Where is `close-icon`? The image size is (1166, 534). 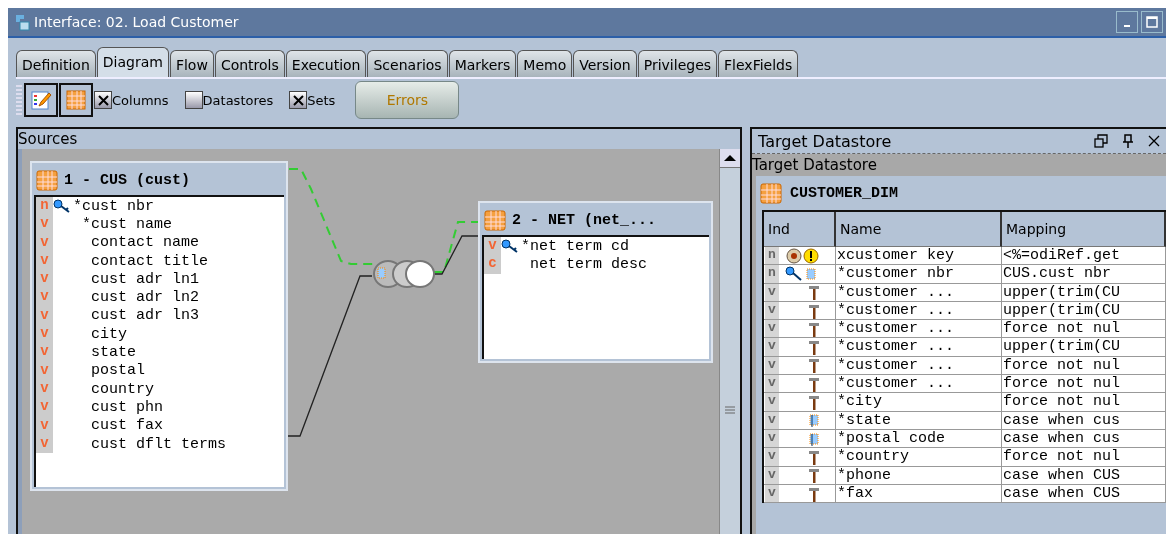 close-icon is located at coordinates (1154, 141).